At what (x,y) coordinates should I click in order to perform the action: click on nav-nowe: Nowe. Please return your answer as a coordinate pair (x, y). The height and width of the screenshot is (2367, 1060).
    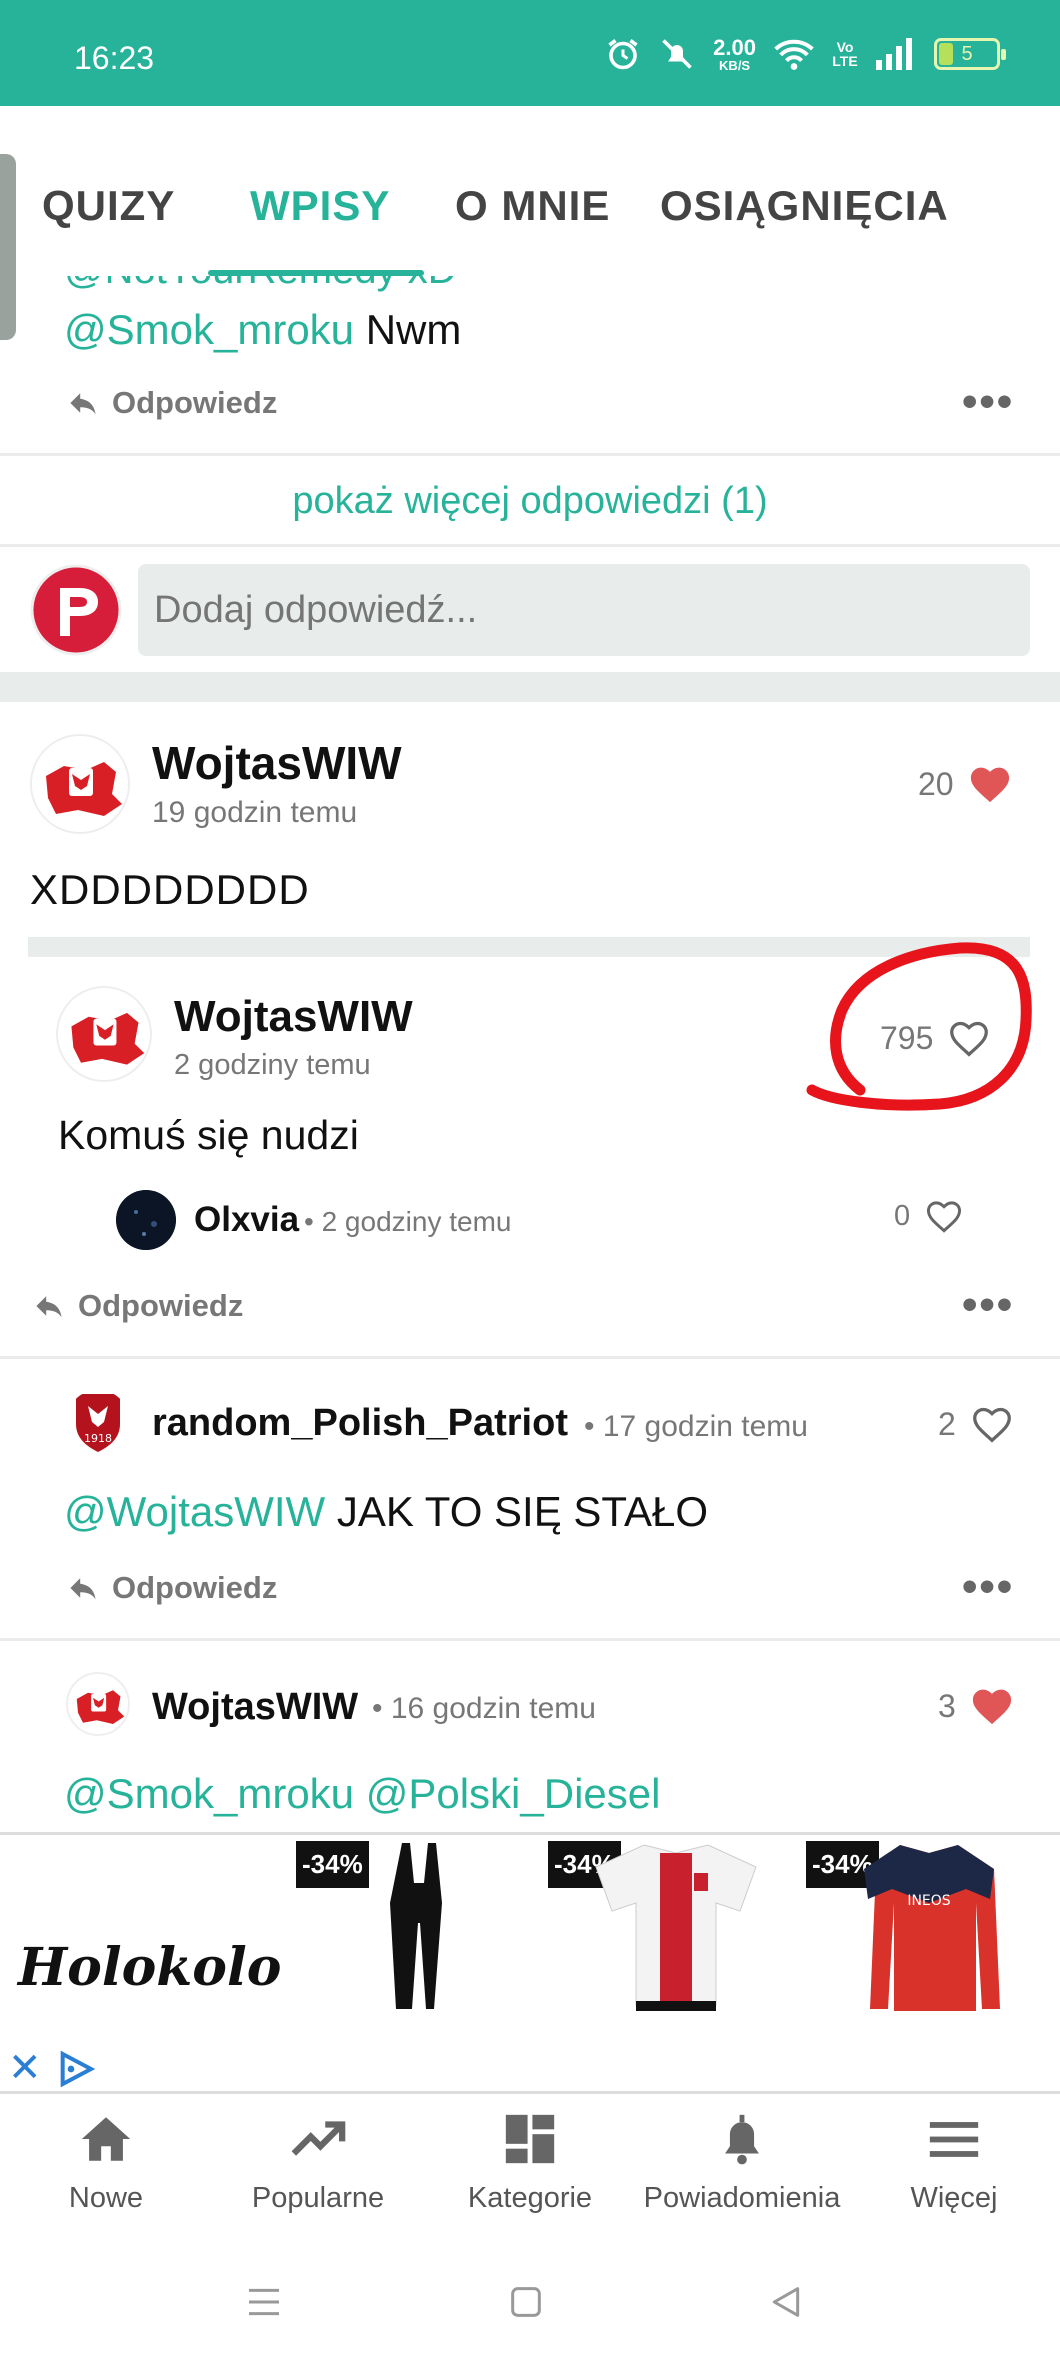
    Looking at the image, I should click on (106, 2162).